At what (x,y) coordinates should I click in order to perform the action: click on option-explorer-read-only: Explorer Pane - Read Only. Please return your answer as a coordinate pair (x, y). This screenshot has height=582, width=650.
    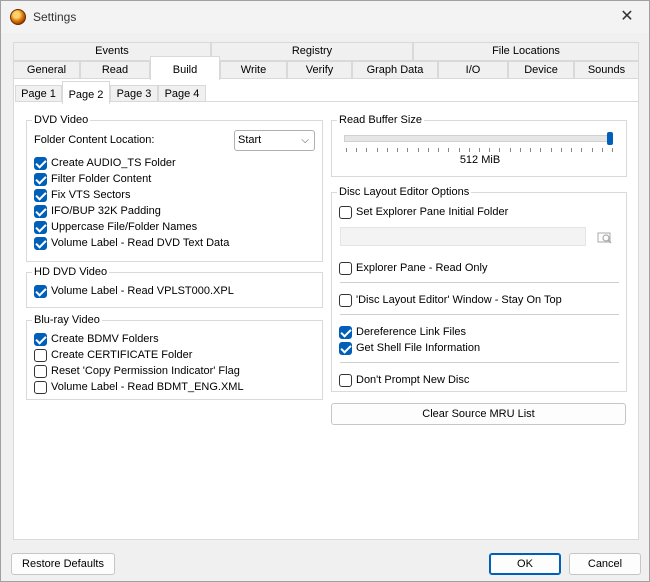
    Looking at the image, I should click on (413, 268).